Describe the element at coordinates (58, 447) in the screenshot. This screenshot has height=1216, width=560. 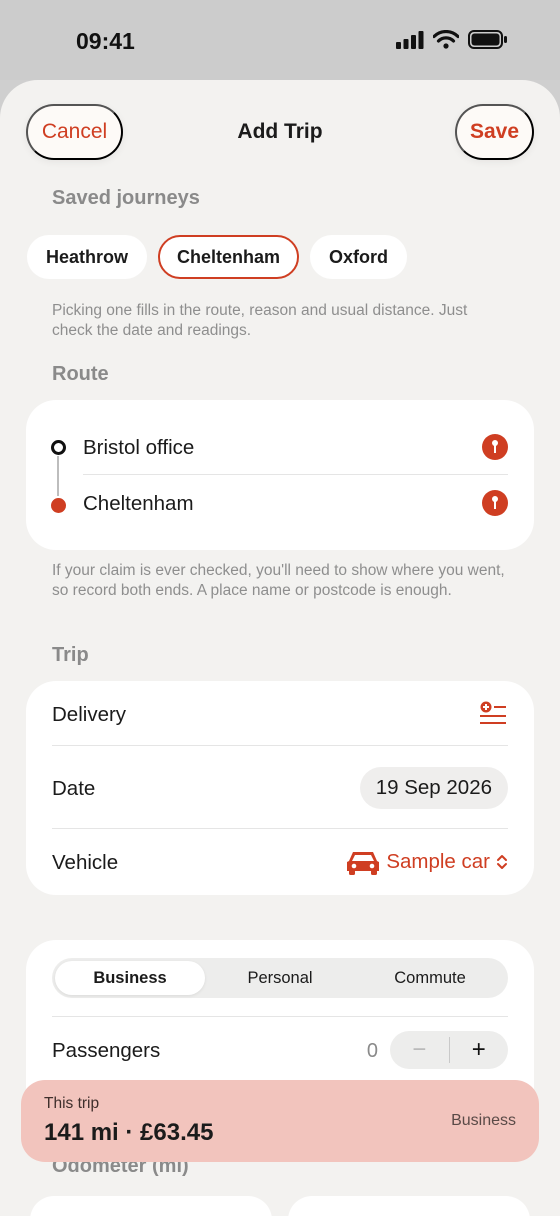
I see `origin-dot-icon` at that location.